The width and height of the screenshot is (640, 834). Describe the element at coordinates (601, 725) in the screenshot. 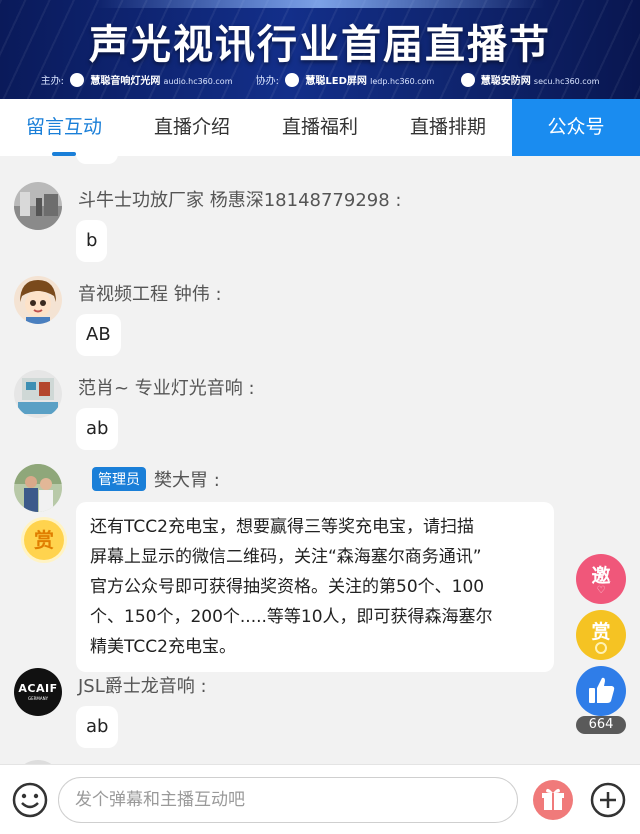

I see `like-count: 664` at that location.